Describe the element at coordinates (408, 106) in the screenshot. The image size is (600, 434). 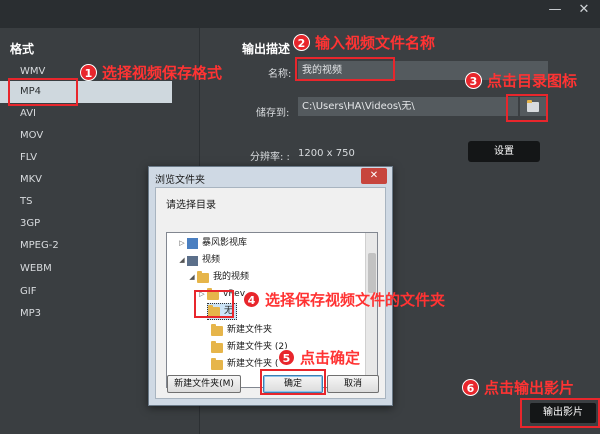
I see `save-path-field: C:\Users\HA\Videos\无\` at that location.